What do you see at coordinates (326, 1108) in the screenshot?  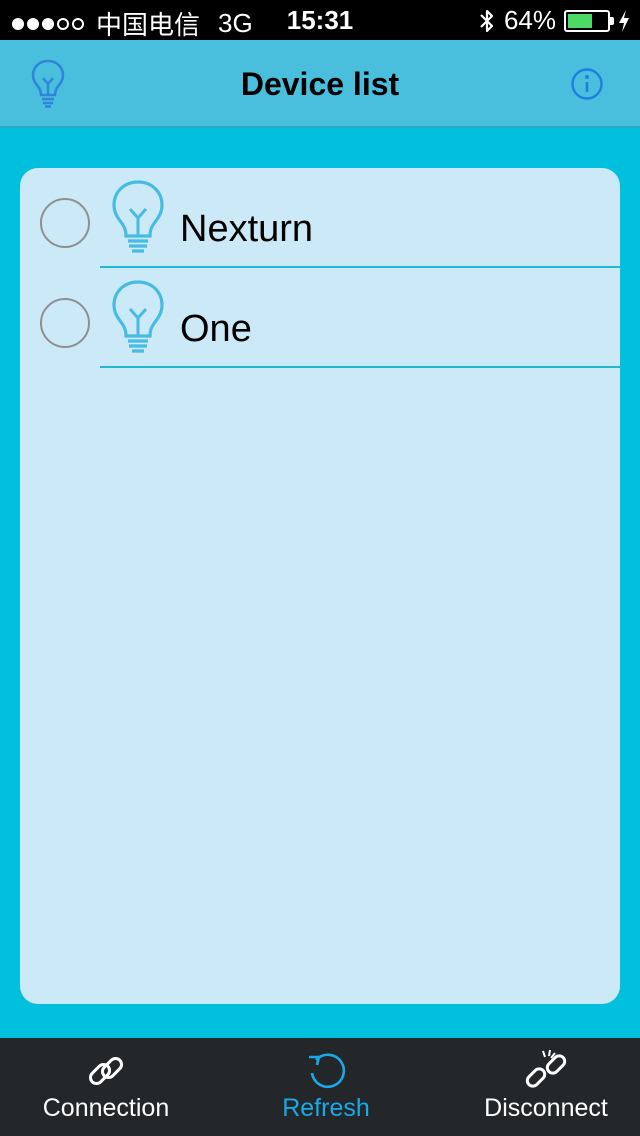 I see `tab-label: Refresh` at bounding box center [326, 1108].